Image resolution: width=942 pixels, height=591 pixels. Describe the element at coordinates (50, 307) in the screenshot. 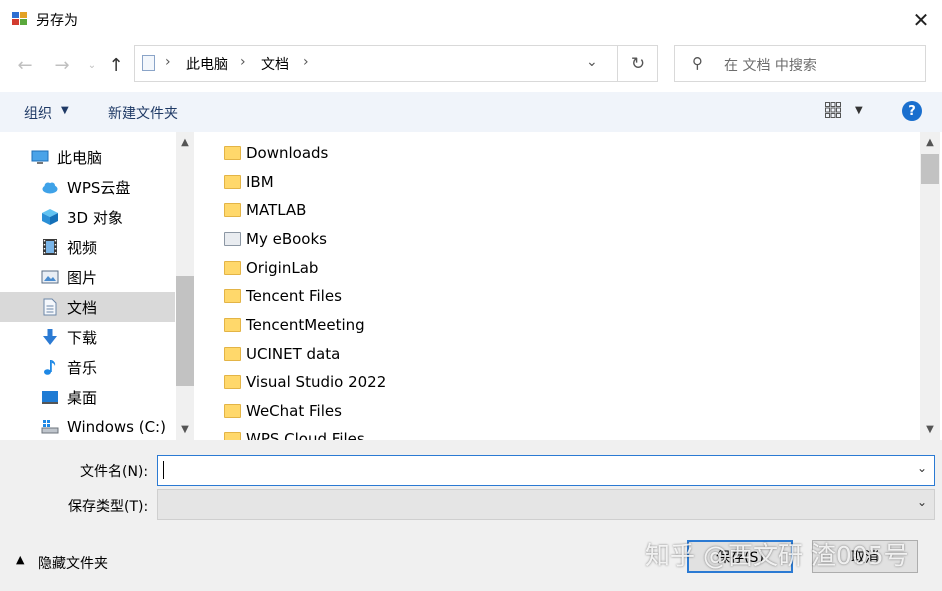

I see `documents-icon` at that location.